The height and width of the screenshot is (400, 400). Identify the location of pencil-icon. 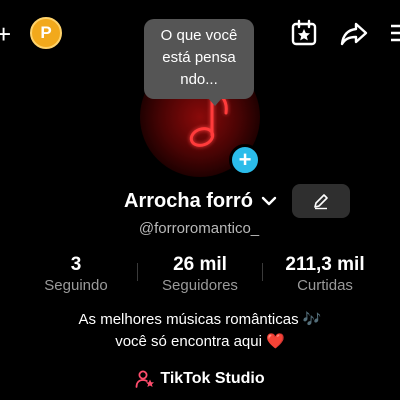
(321, 202).